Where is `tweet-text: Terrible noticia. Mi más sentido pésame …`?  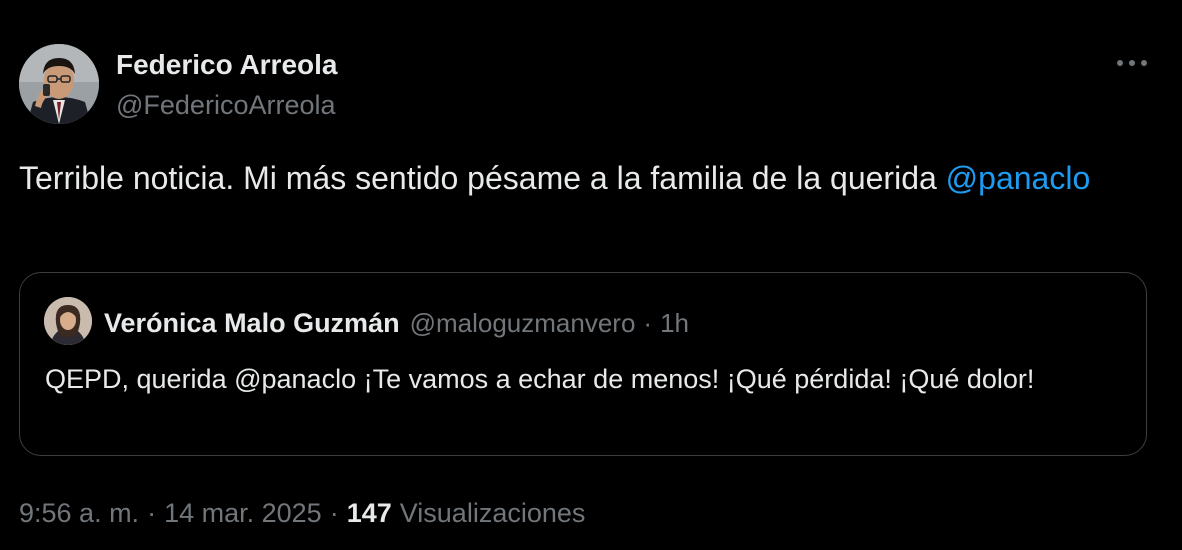 tweet-text: Terrible noticia. Mi más sentido pésame … is located at coordinates (584, 178).